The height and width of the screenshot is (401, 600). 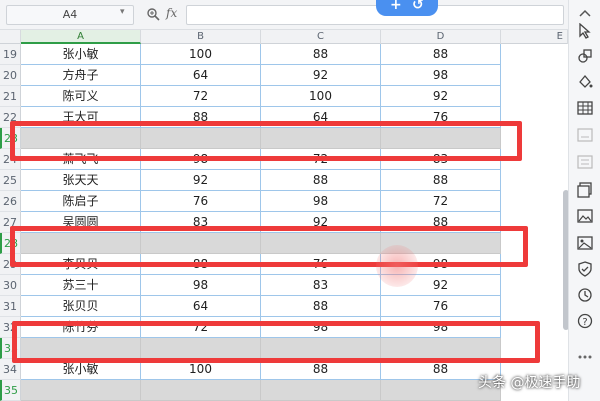 I want to click on name-cell: 张贝贝, so click(x=81, y=306).